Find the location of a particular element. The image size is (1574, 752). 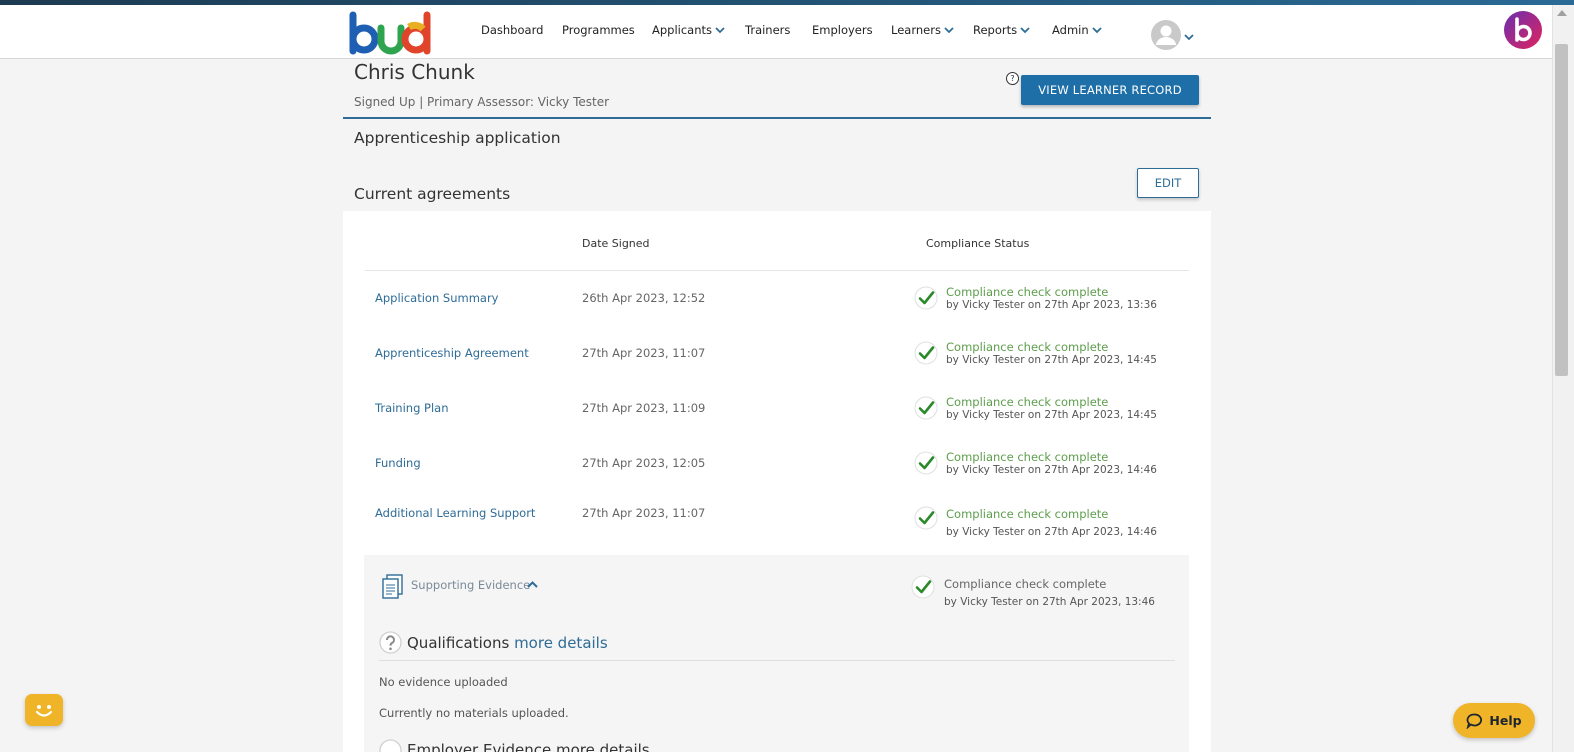

nav-employers: Employers is located at coordinates (842, 30).